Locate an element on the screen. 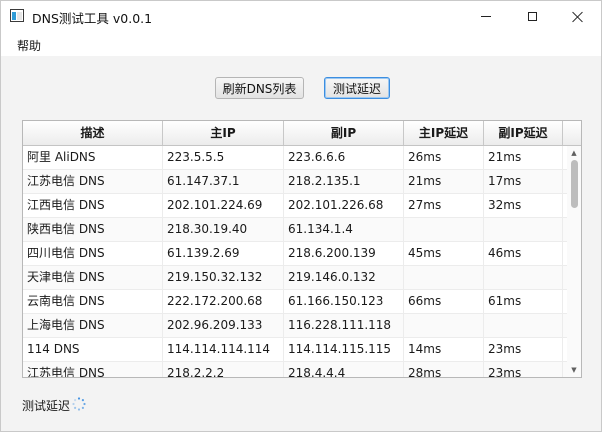  cell-secondary-latency: 17ms is located at coordinates (523, 181).